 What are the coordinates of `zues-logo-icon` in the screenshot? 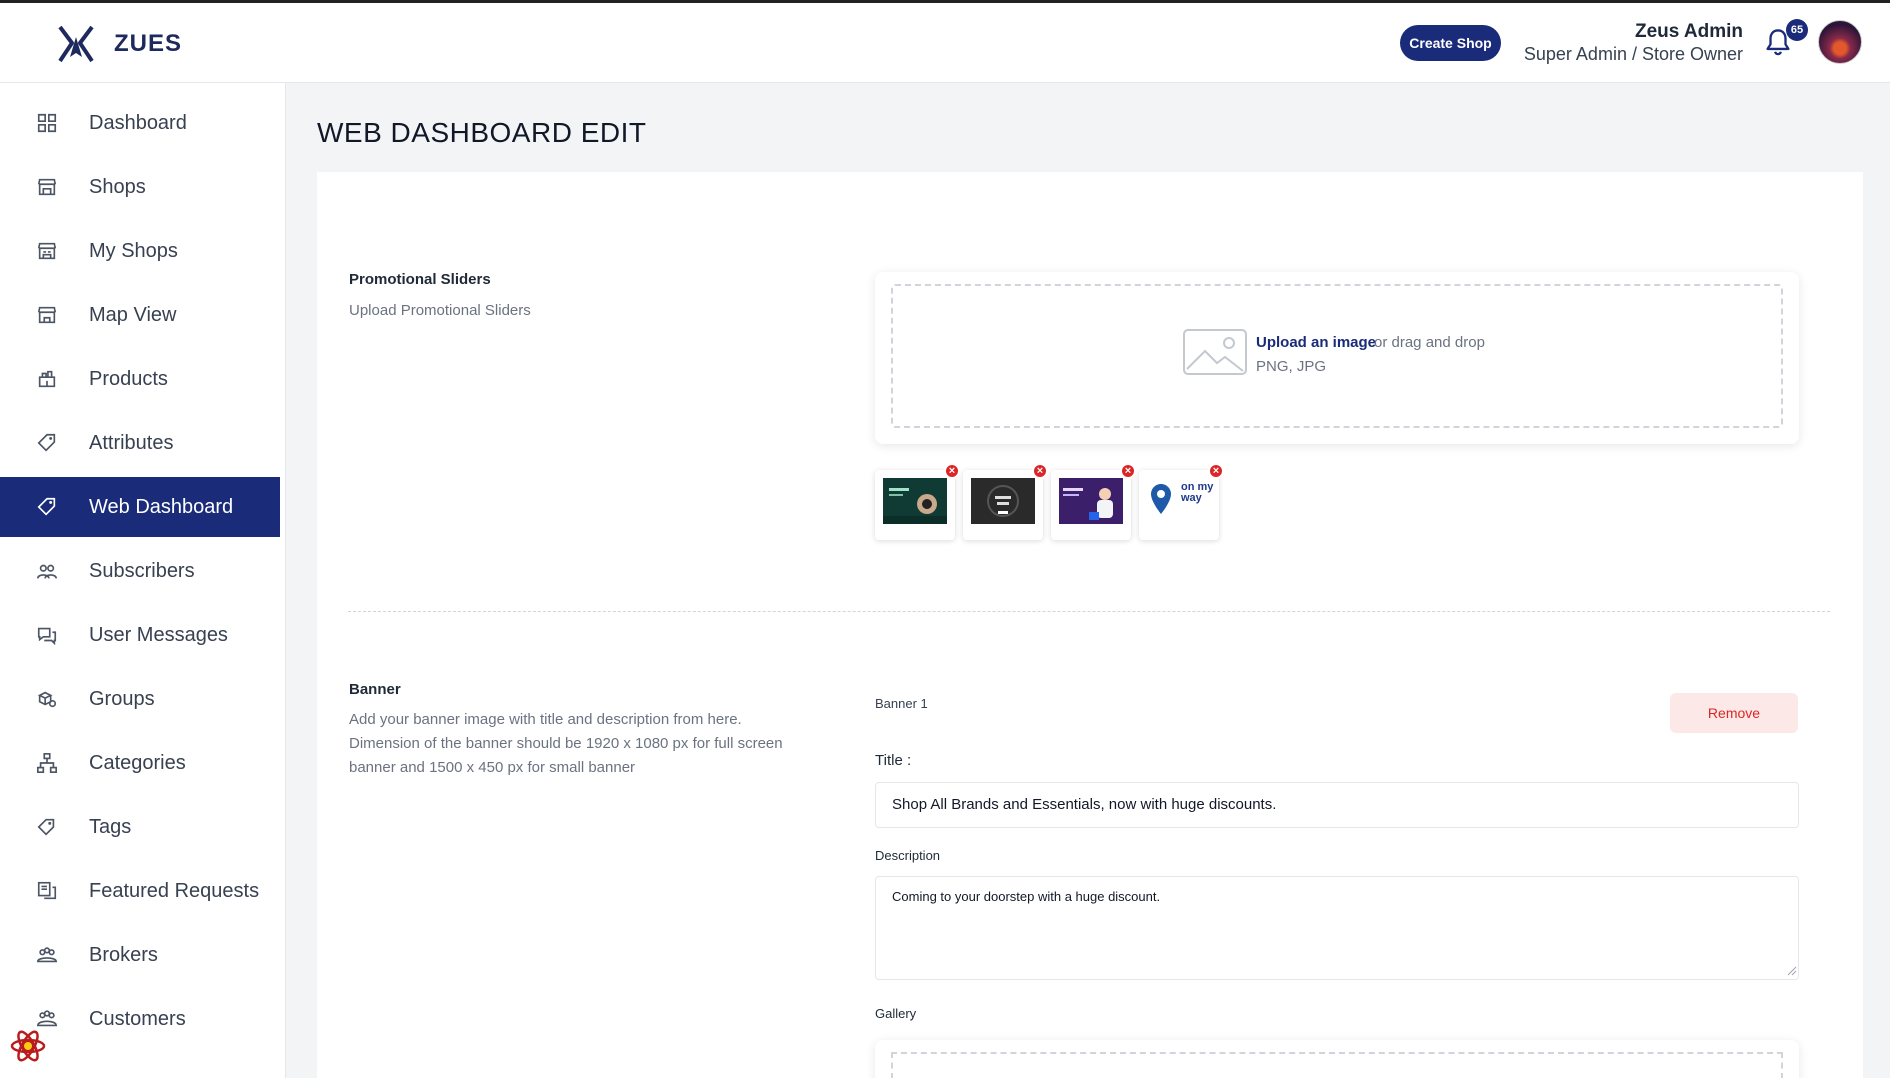 It's located at (76, 44).